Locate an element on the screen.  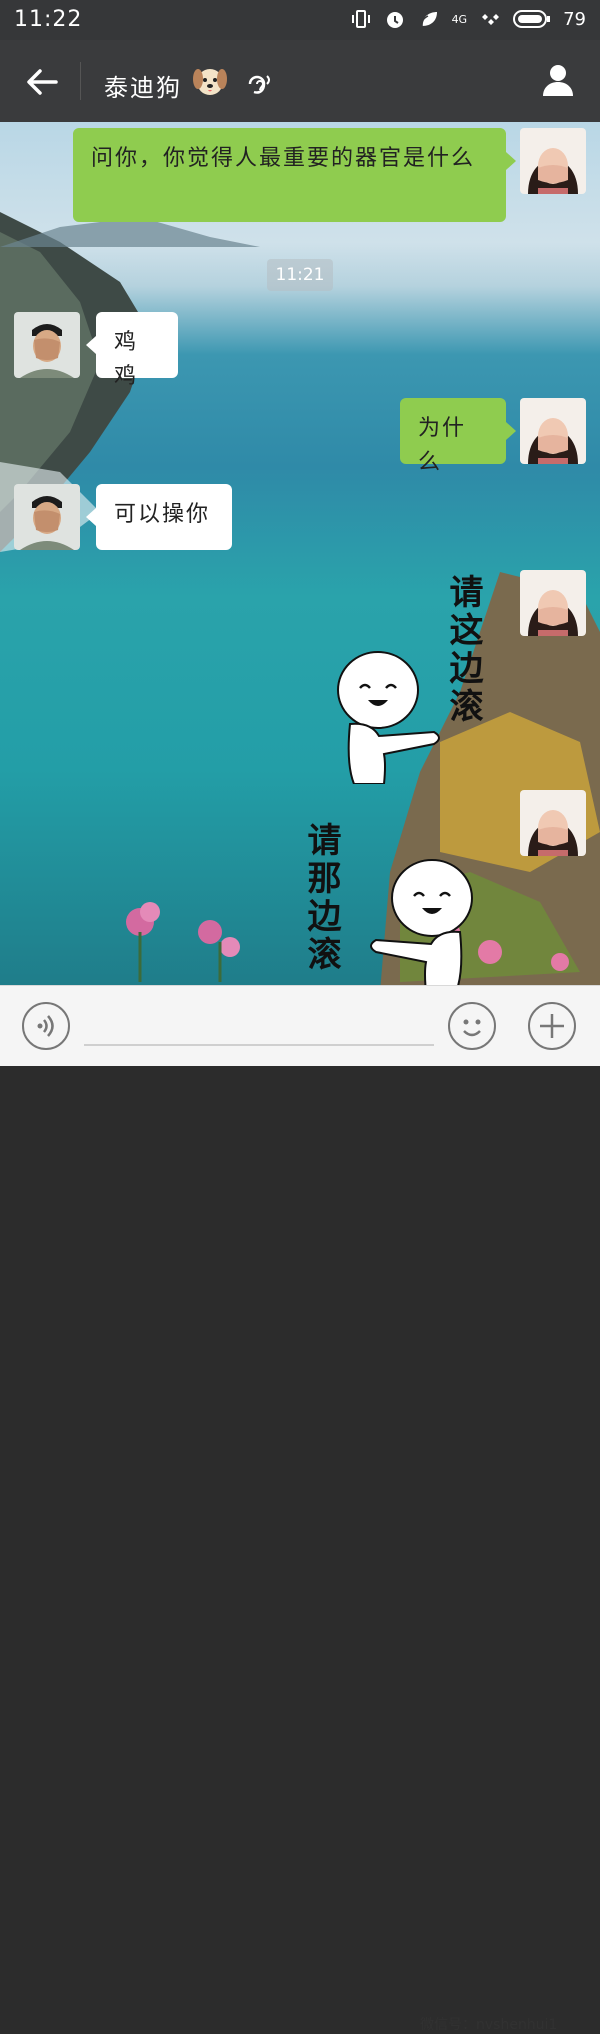
message-timestamp: 11:21 is located at coordinates (300, 275).